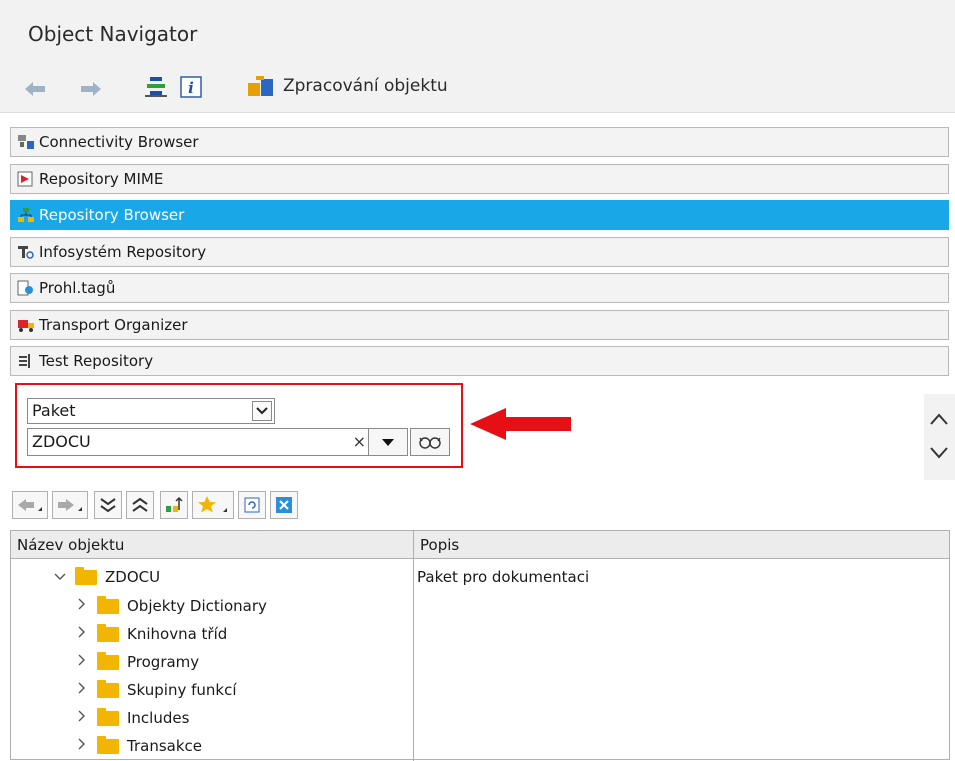 The image size is (955, 761). I want to click on glasses-icon, so click(430, 443).